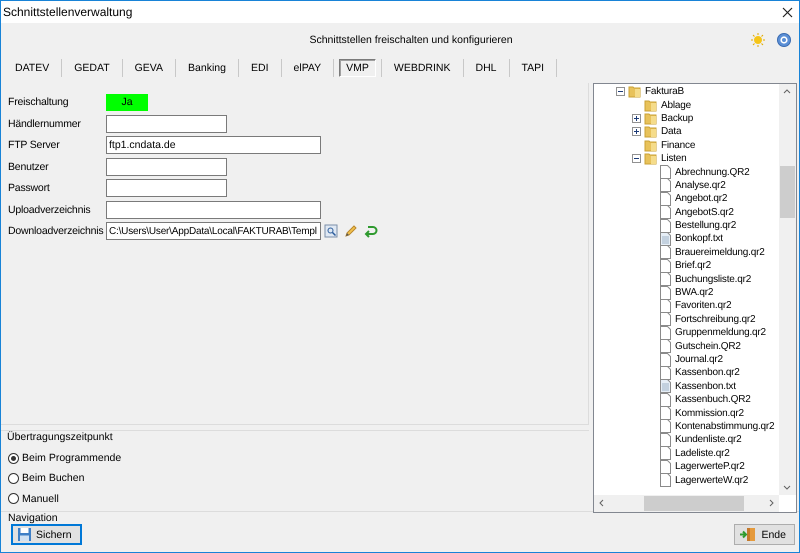 The height and width of the screenshot is (553, 800). Describe the element at coordinates (700, 185) in the screenshot. I see `tree-item: Analyse.qr2` at that location.